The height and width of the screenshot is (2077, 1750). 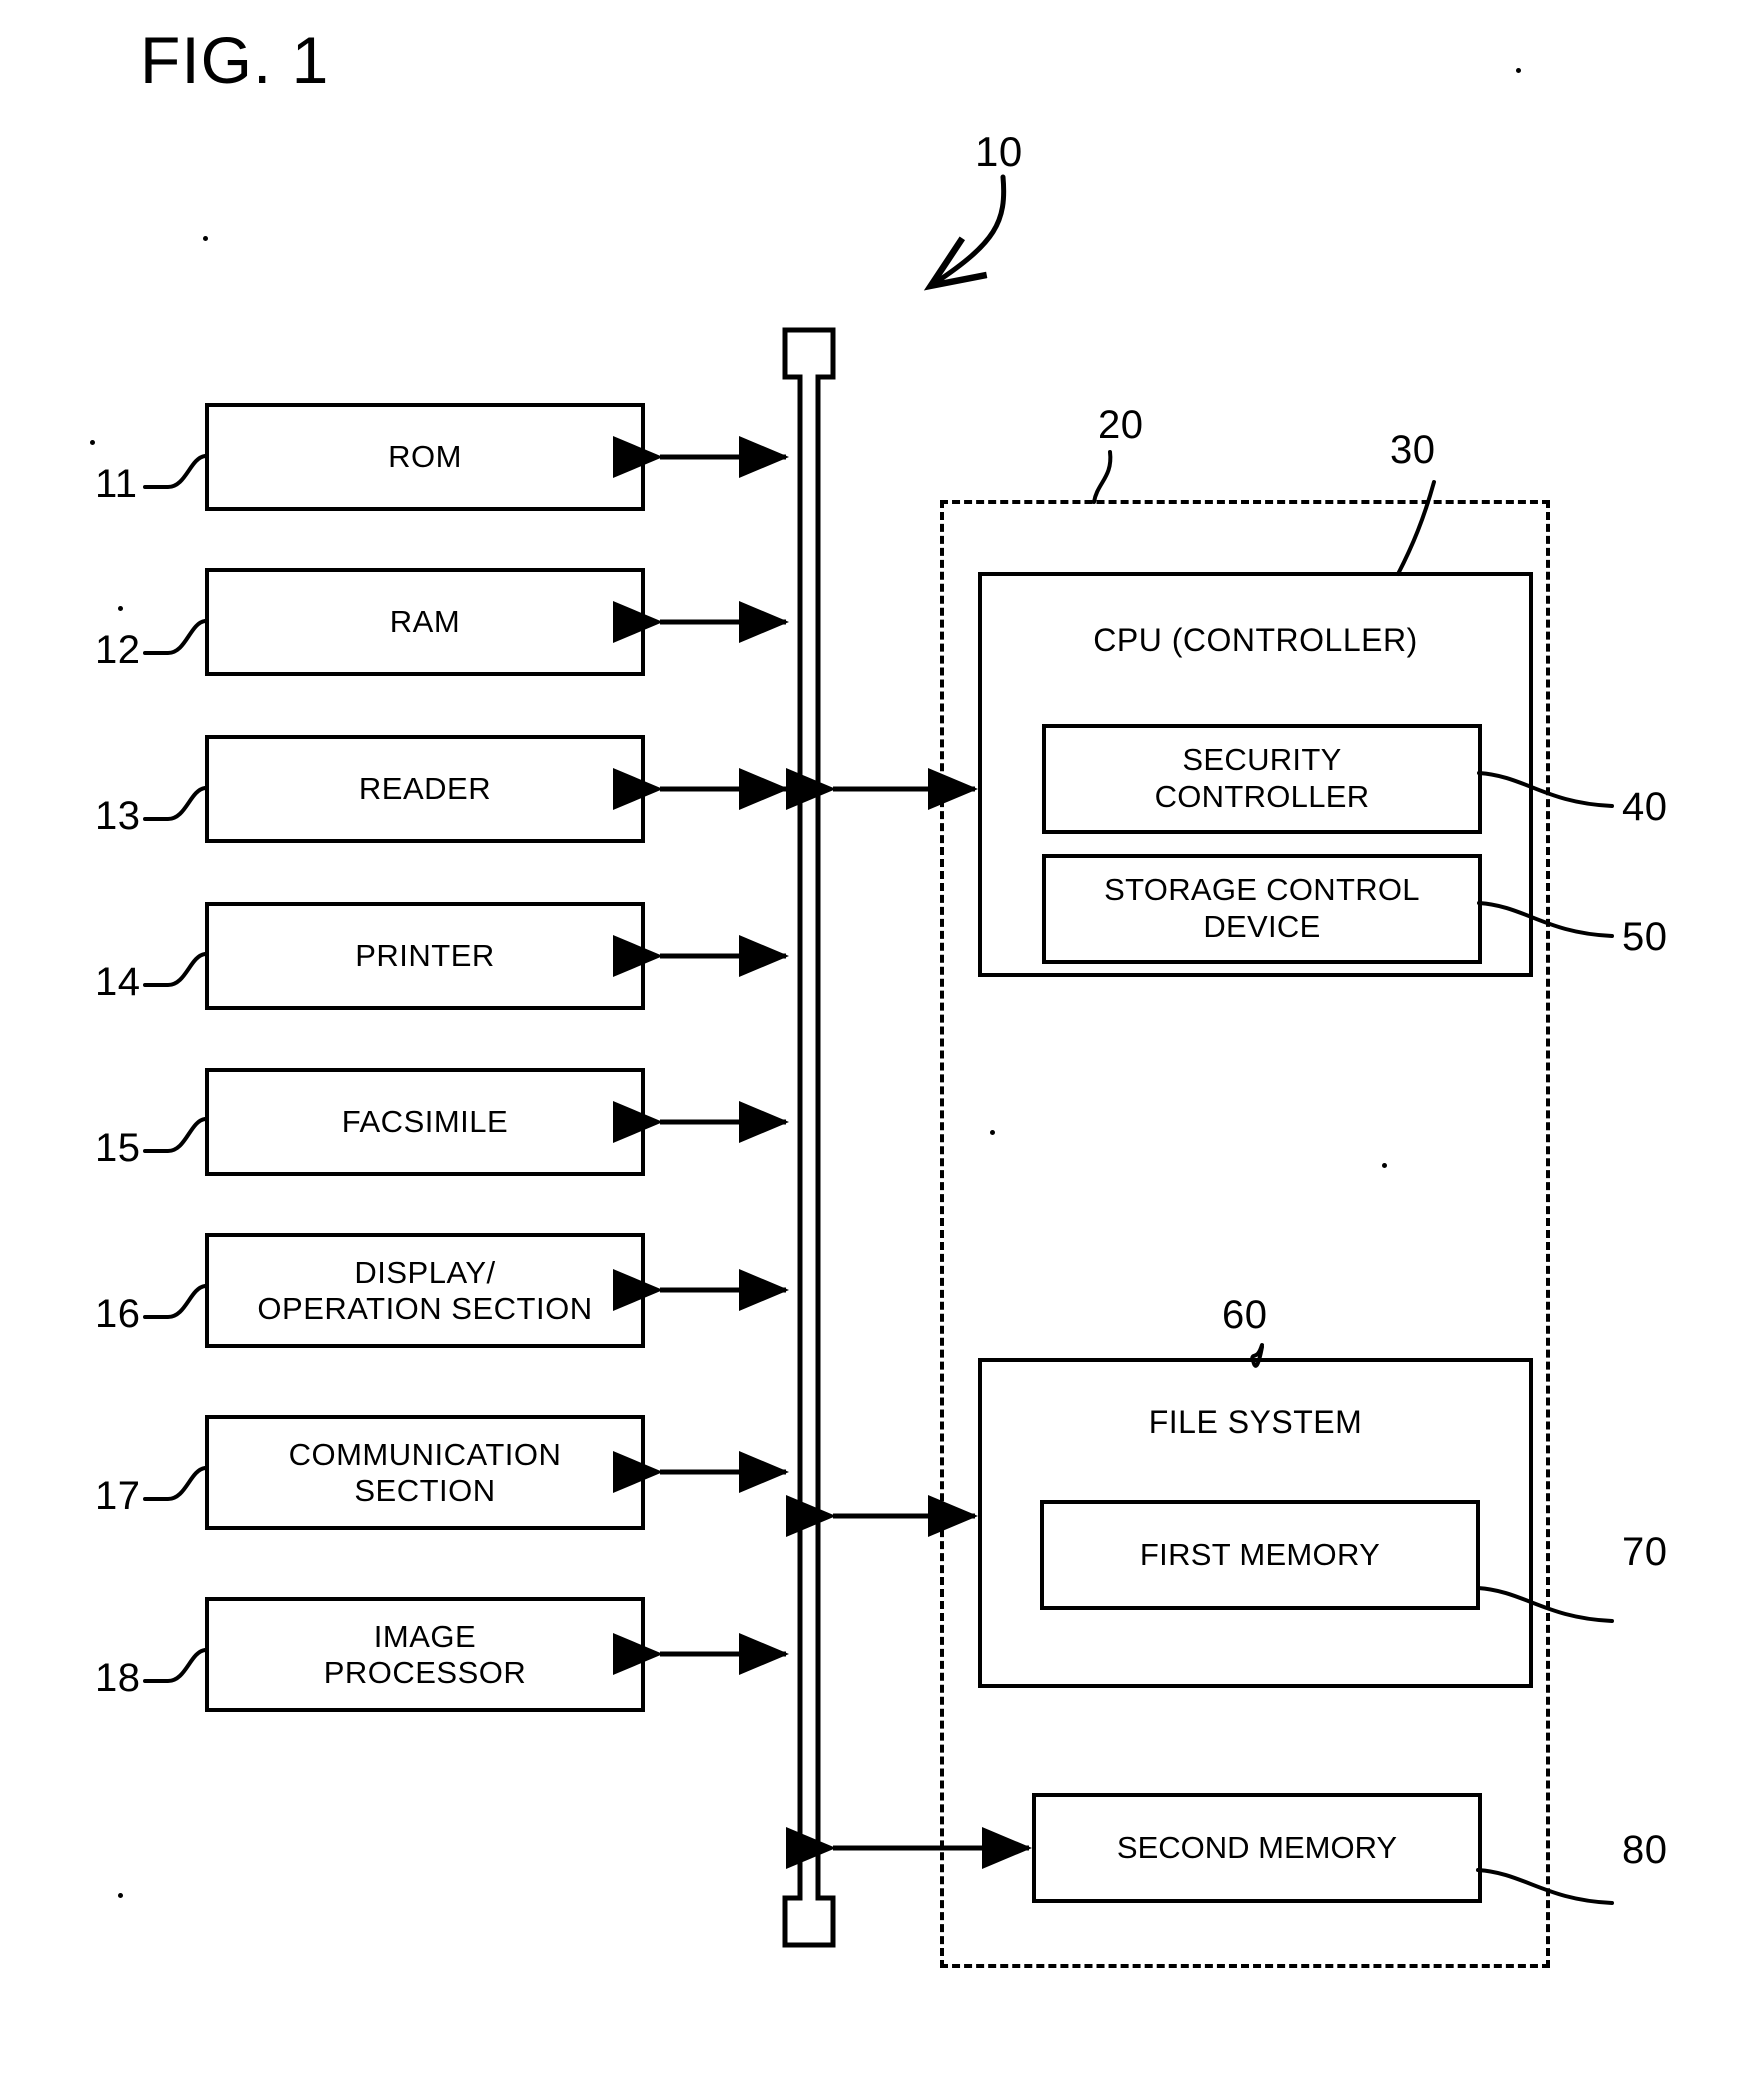 I want to click on block-security-controller: SECURITY CONTROLLER, so click(x=1262, y=779).